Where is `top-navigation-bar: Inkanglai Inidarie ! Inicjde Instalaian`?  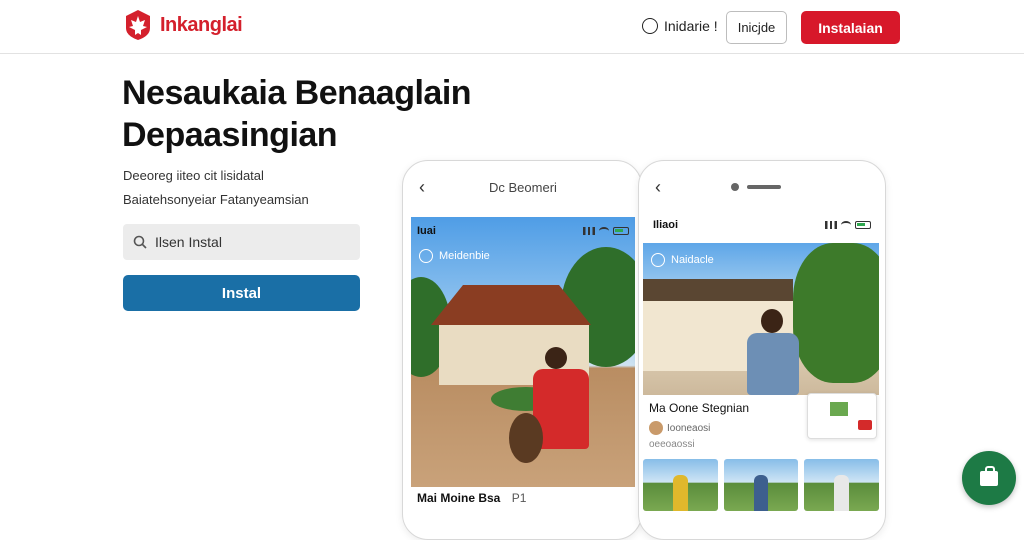 top-navigation-bar: Inkanglai Inidarie ! Inicjde Instalaian is located at coordinates (512, 27).